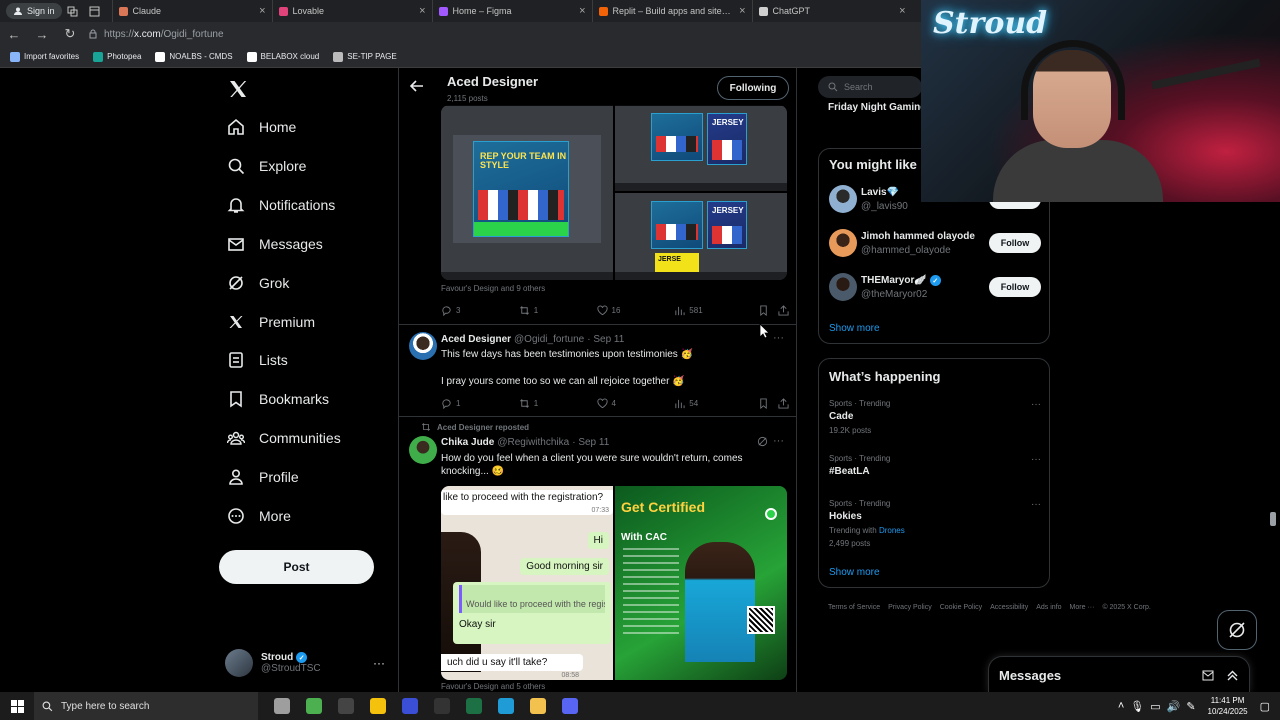 The height and width of the screenshot is (720, 1280). Describe the element at coordinates (378, 706) in the screenshot. I see `store-taskbar-icon` at that location.